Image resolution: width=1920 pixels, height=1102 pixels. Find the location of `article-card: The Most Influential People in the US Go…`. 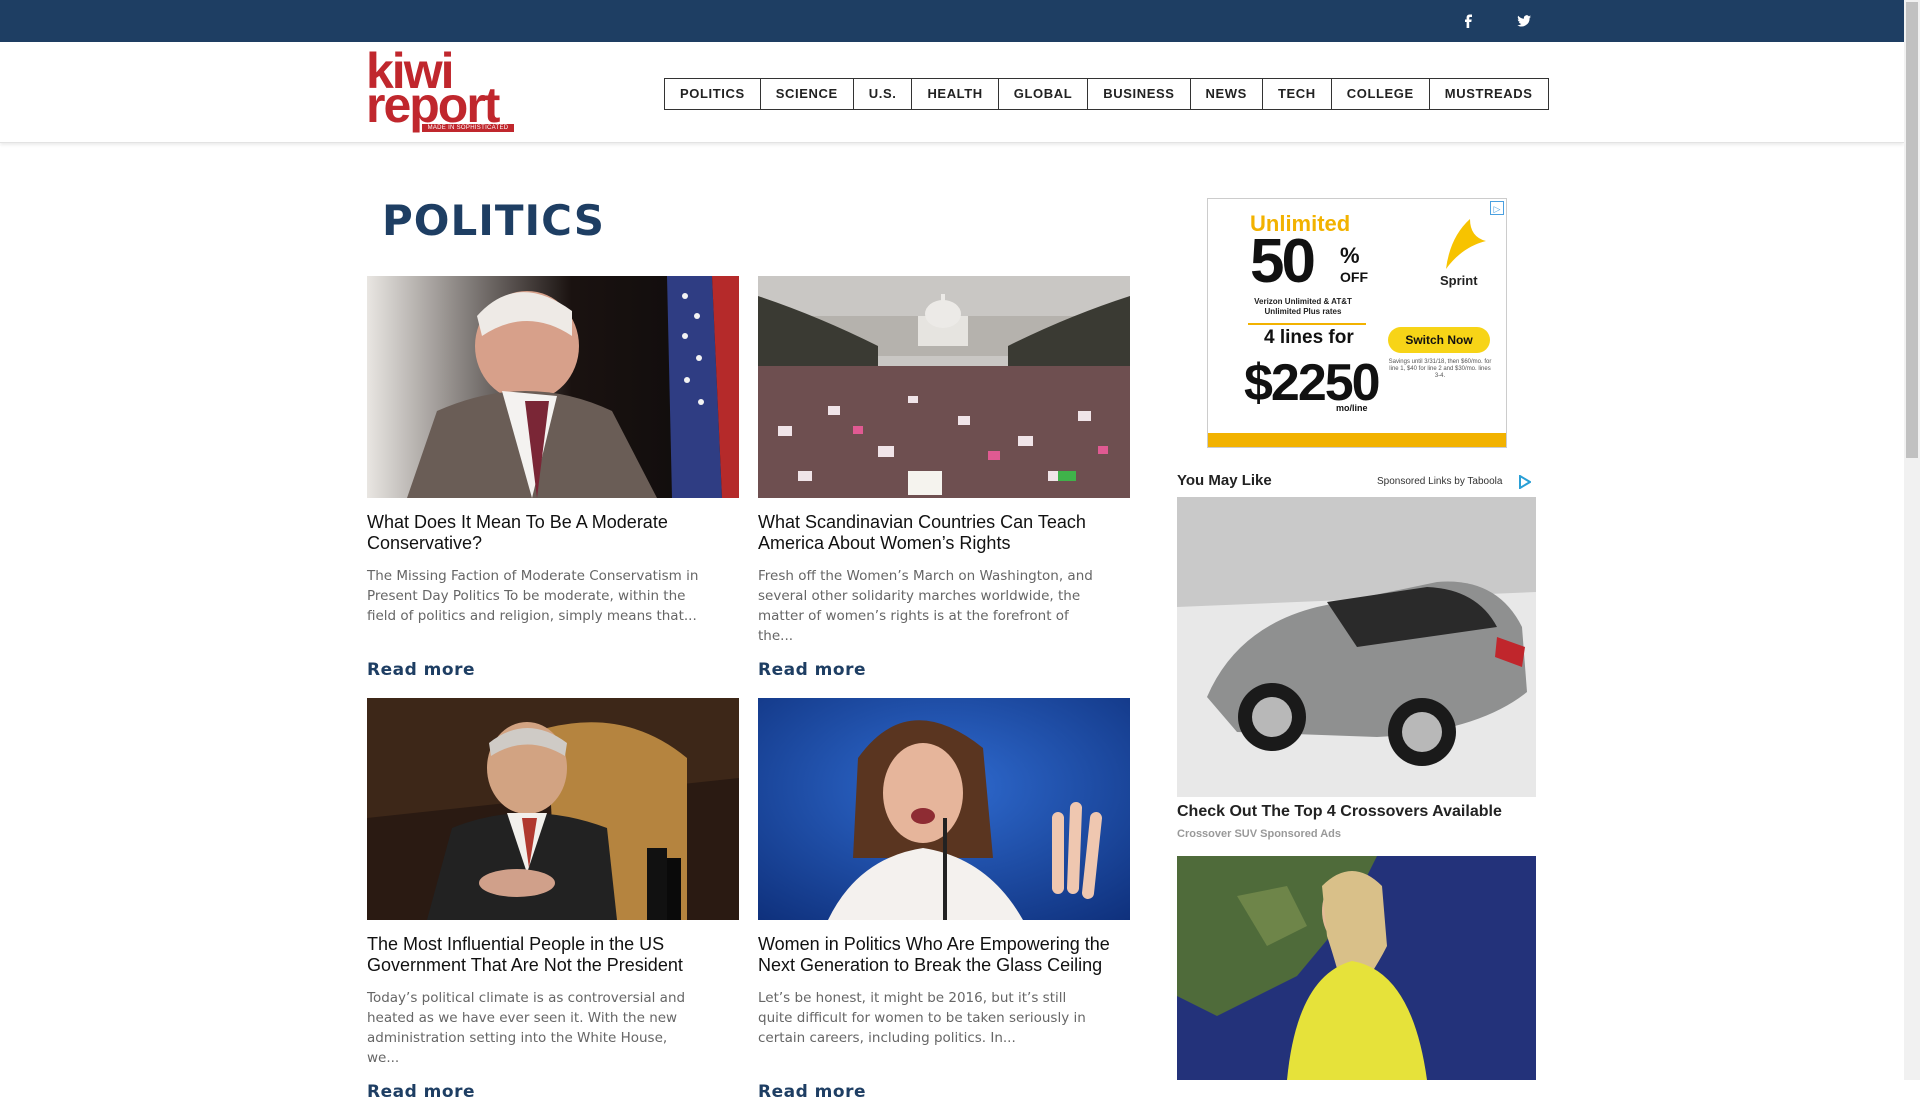

article-card: The Most Influential People in the US Go… is located at coordinates (553, 900).